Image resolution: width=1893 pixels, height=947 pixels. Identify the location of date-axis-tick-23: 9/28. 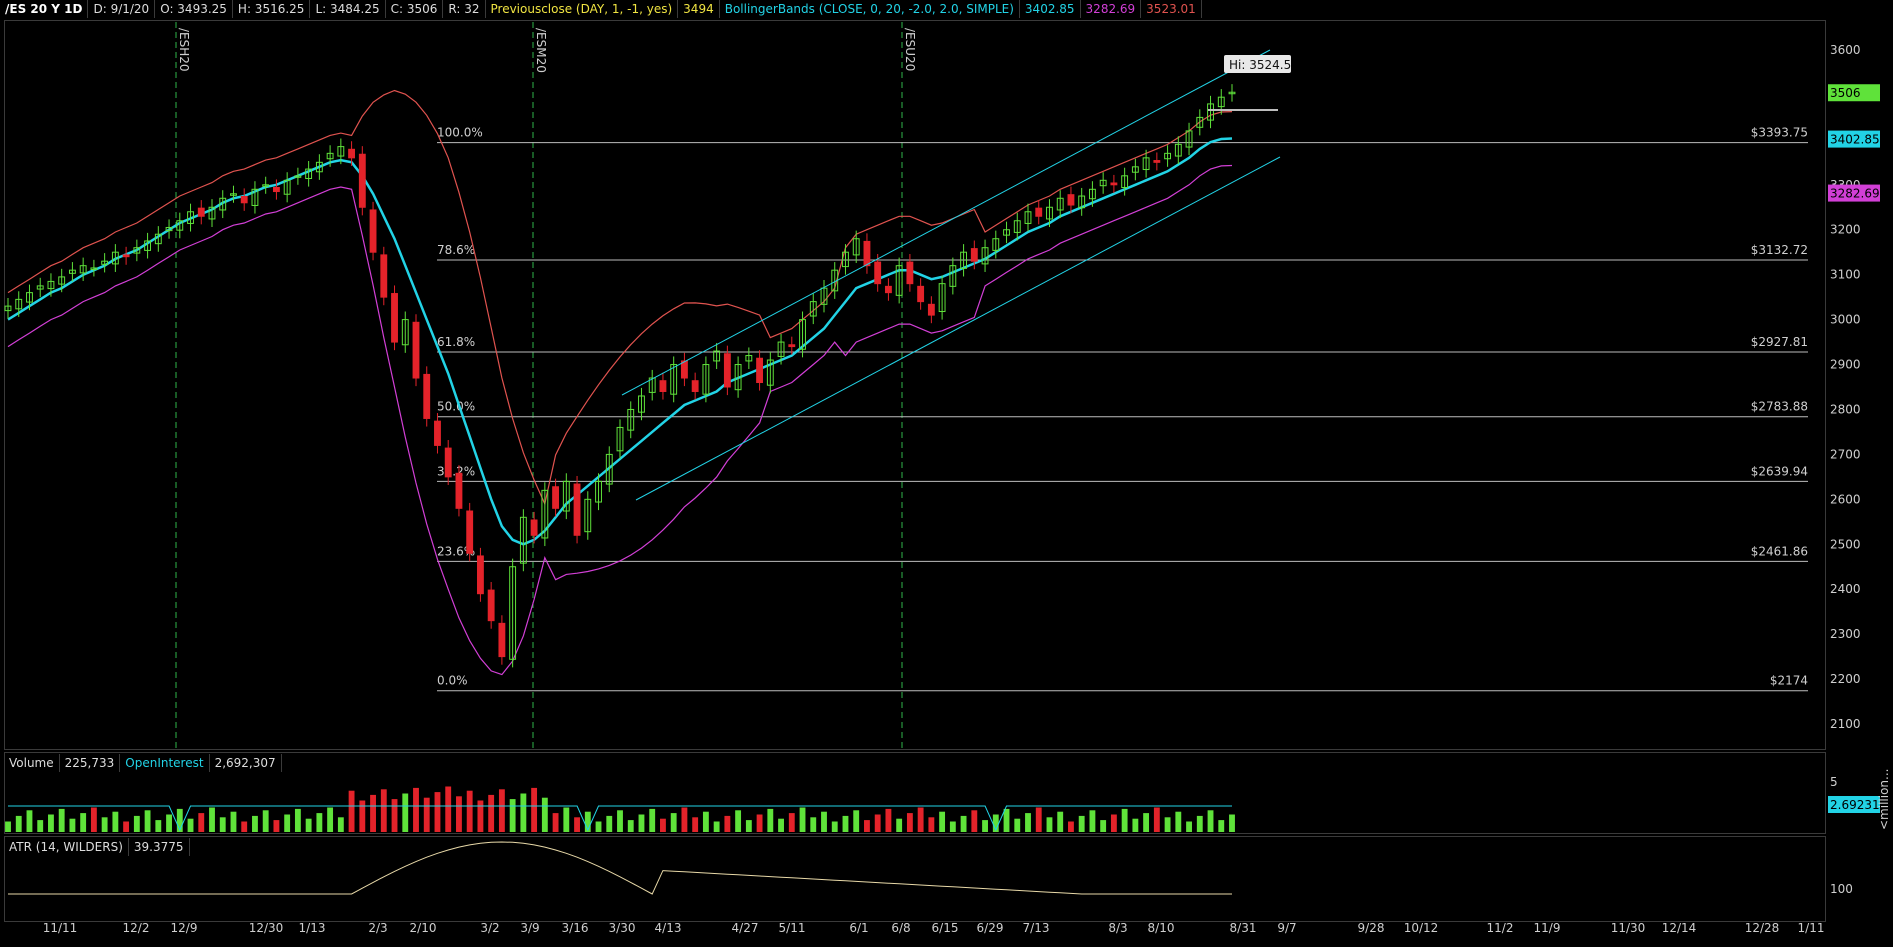
(1371, 928).